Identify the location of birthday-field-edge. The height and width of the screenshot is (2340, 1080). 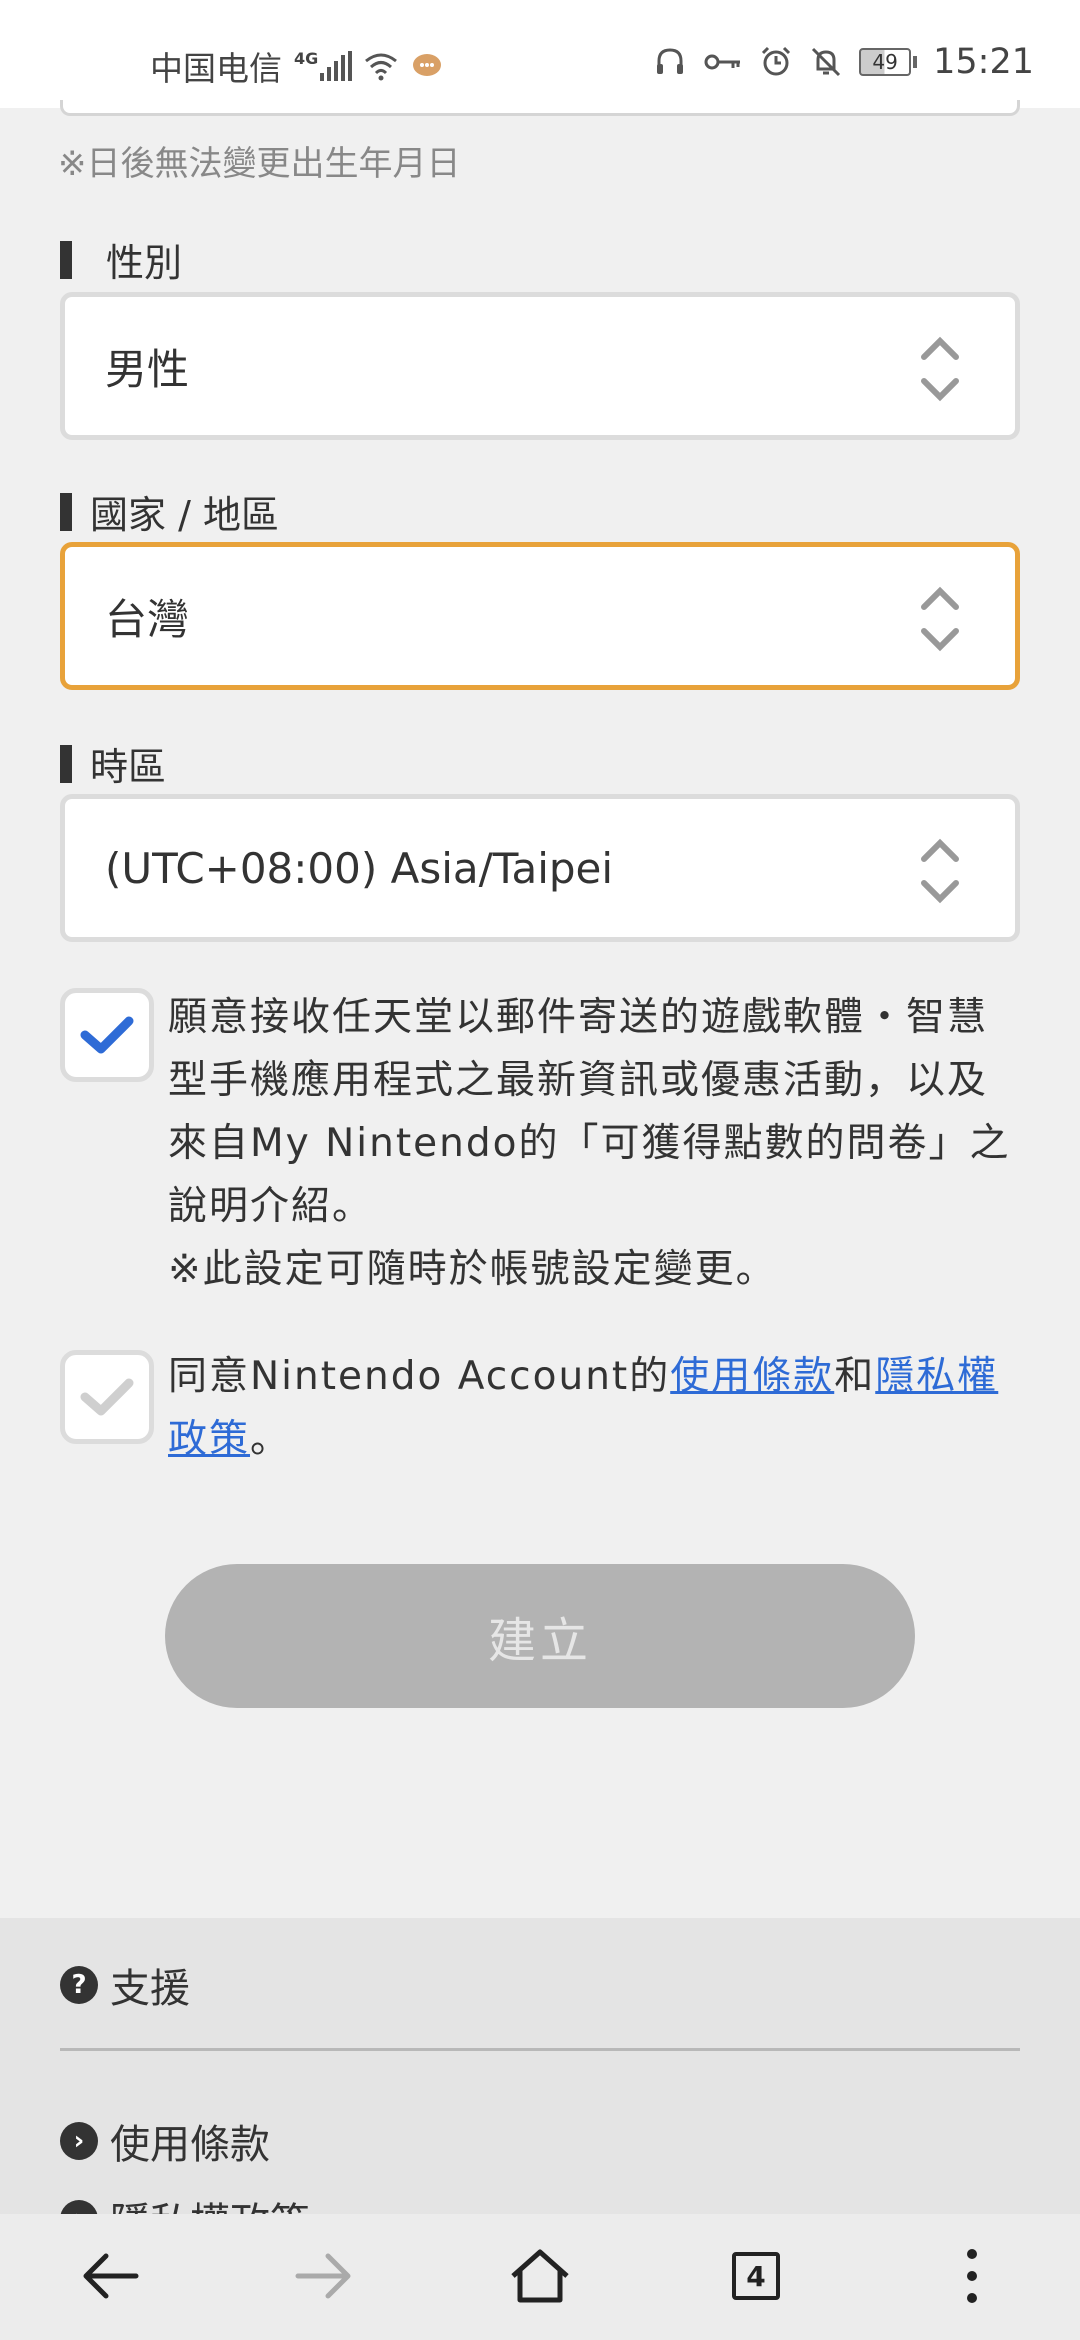
(540, 108).